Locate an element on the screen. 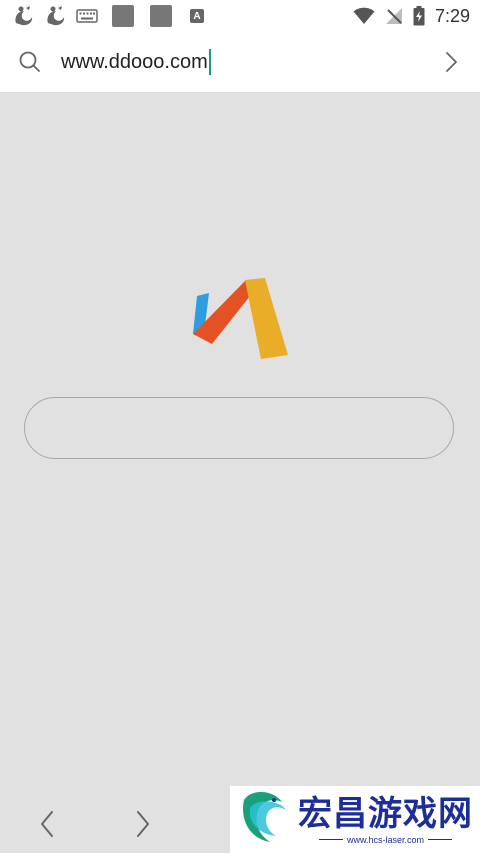  text-caret is located at coordinates (209, 62).